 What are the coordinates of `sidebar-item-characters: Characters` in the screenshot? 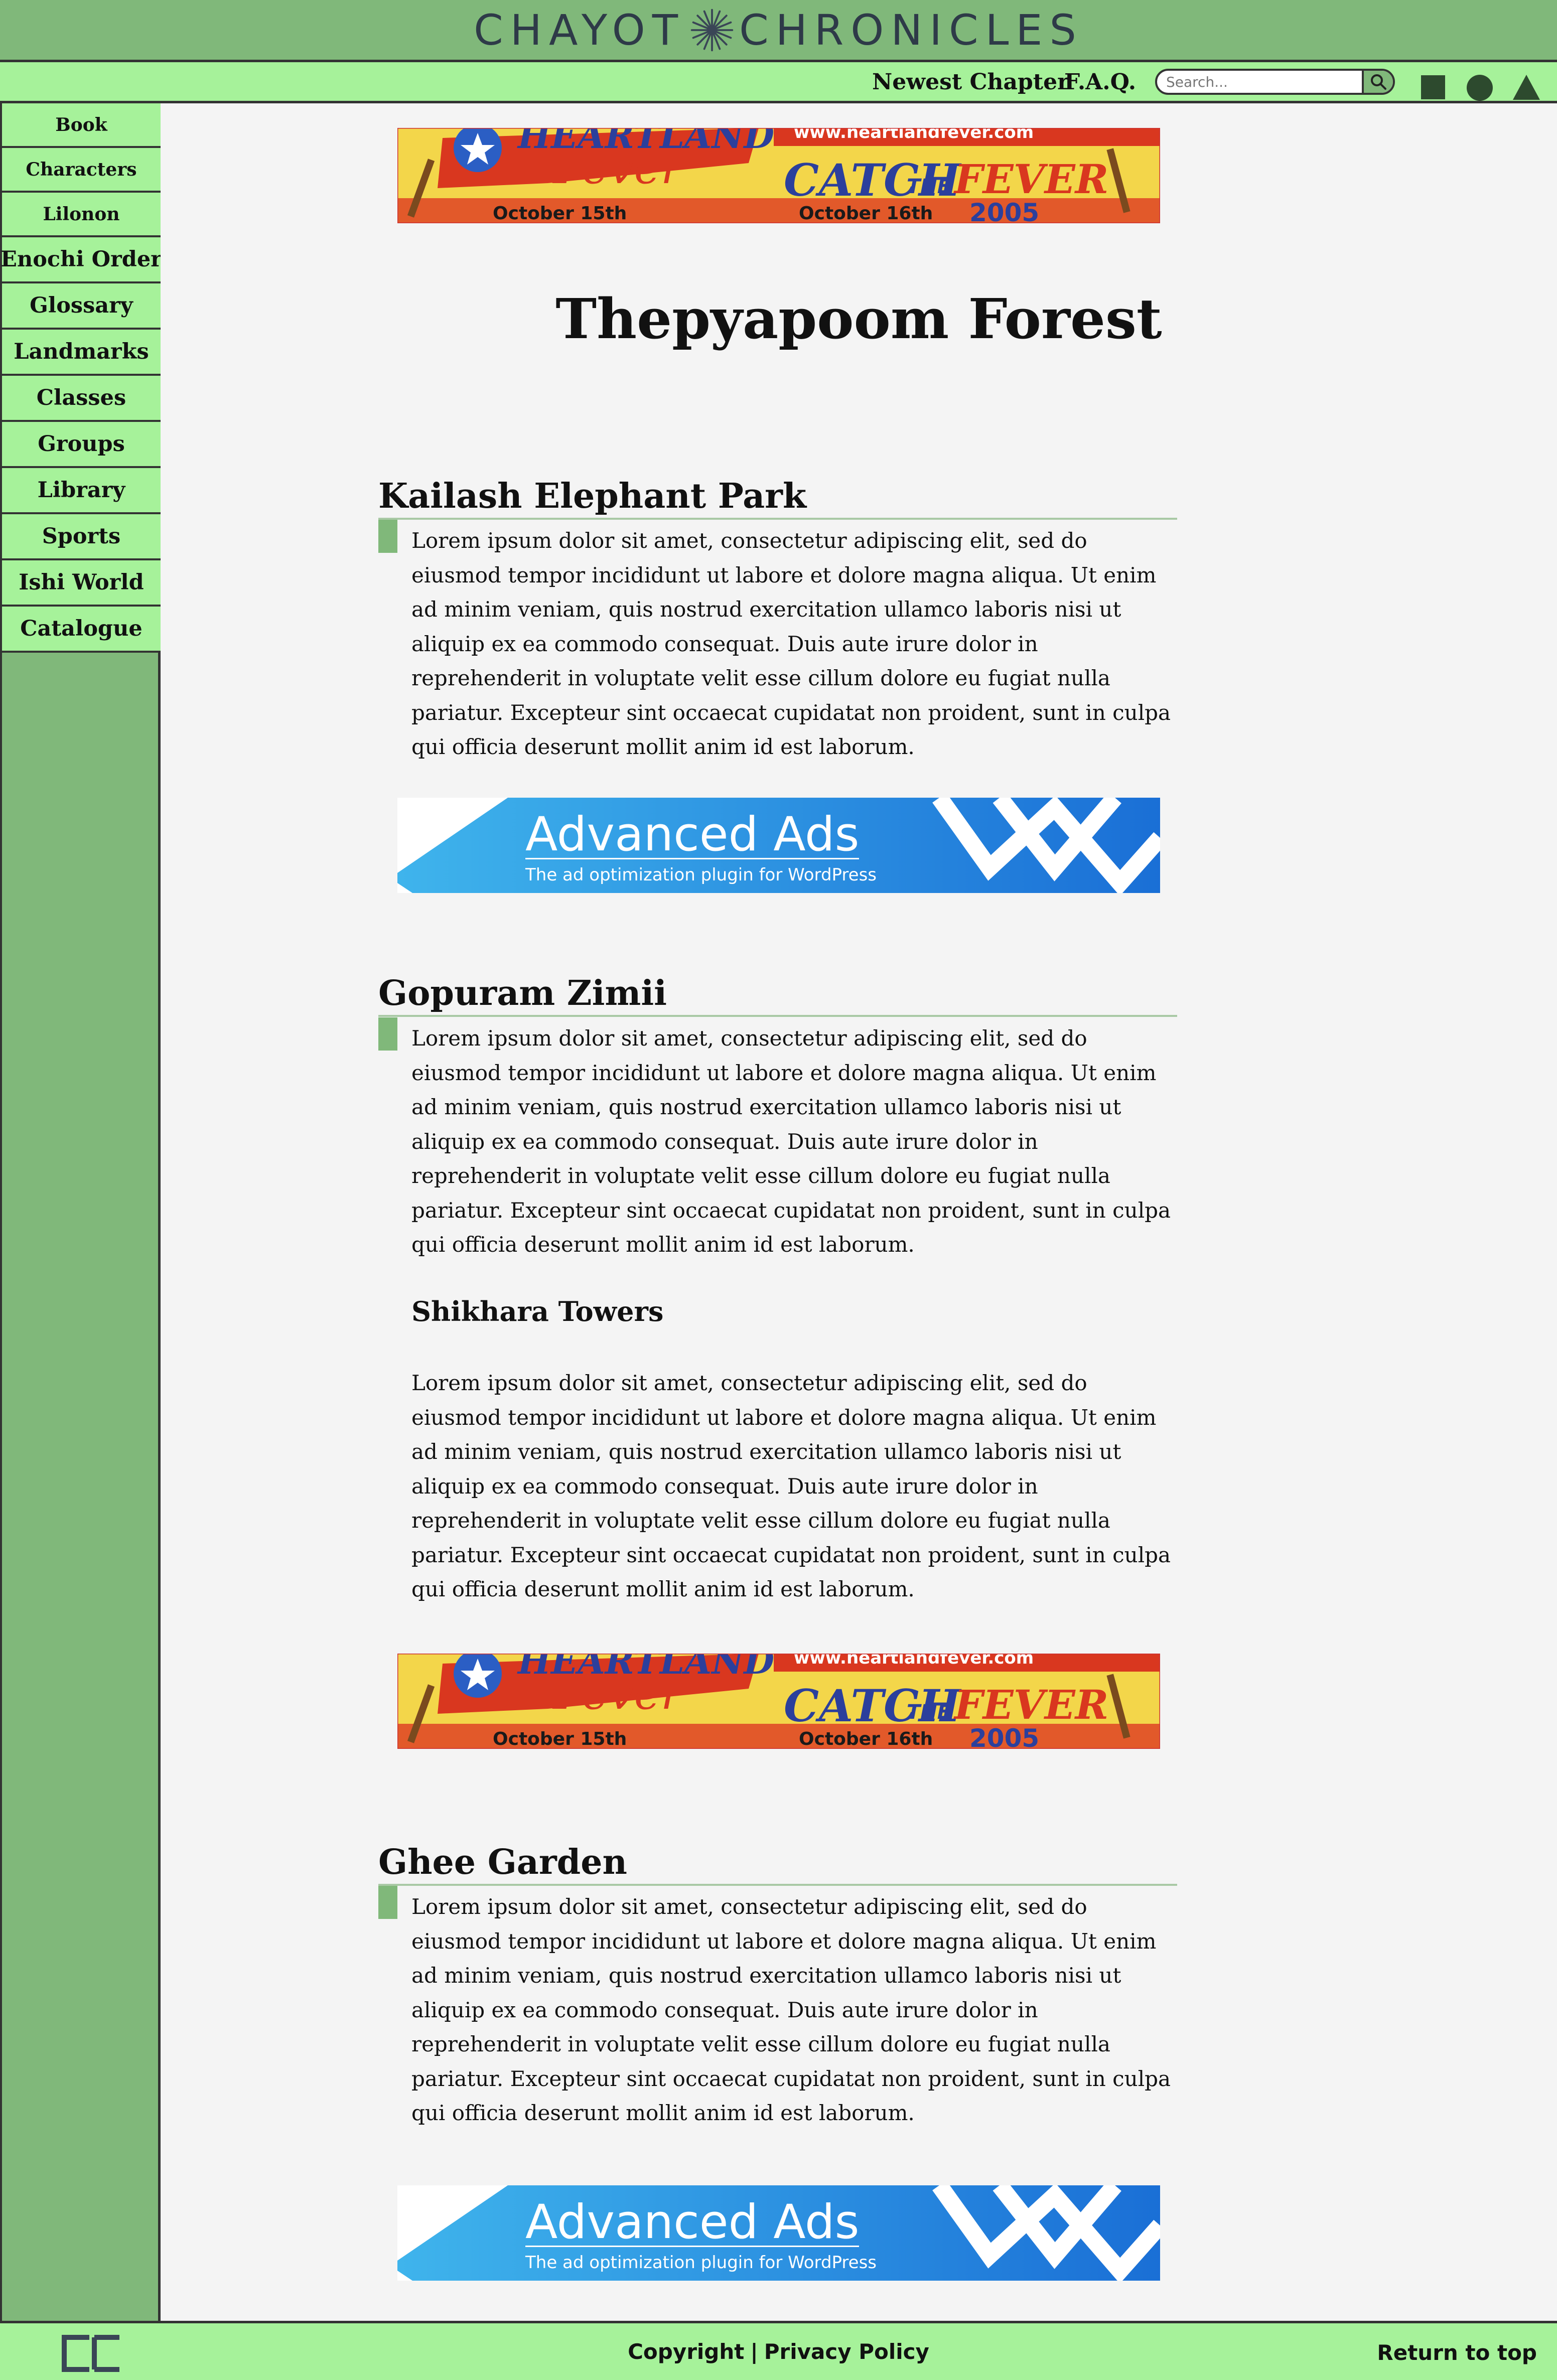 It's located at (81, 170).